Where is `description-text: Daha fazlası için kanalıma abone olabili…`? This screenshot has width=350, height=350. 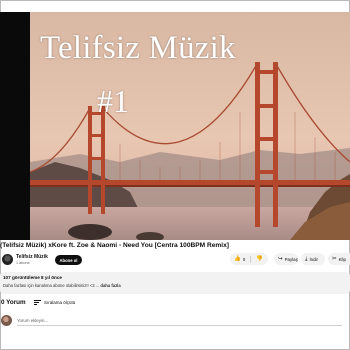
description-text: Daha fazlası için kanalıma abone olabili… is located at coordinates (62, 285).